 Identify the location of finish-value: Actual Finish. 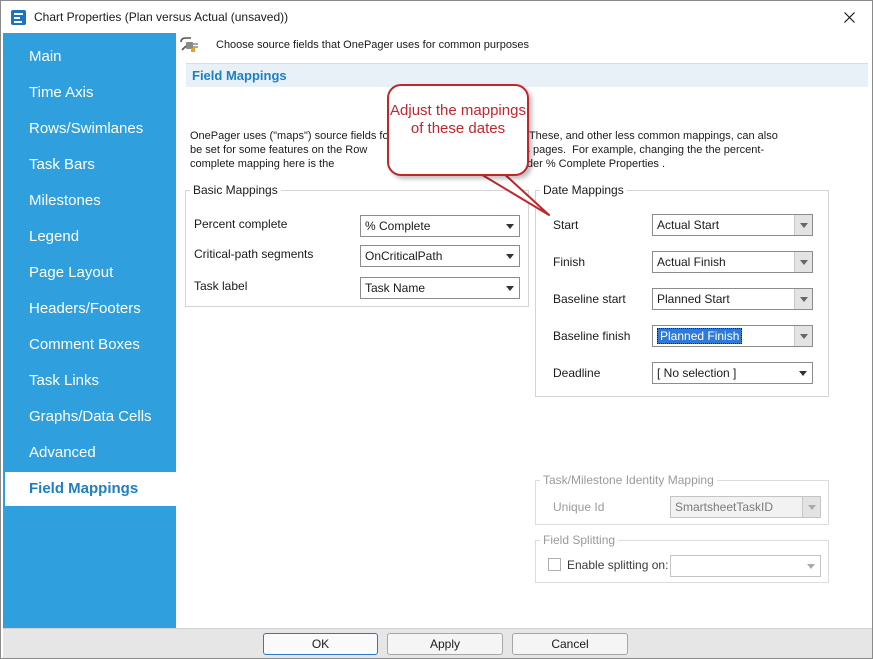
(691, 262).